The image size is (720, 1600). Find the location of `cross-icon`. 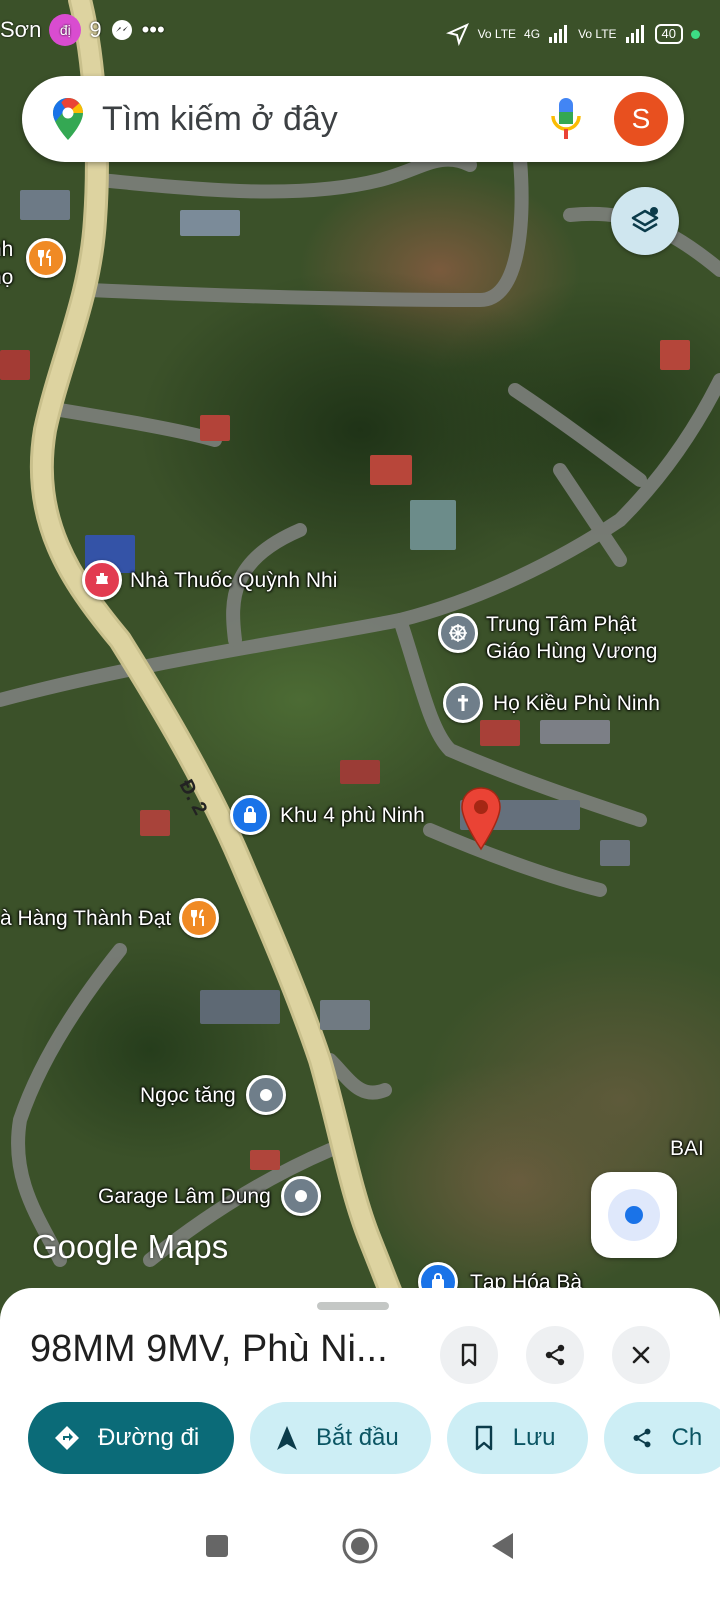

cross-icon is located at coordinates (463, 703).